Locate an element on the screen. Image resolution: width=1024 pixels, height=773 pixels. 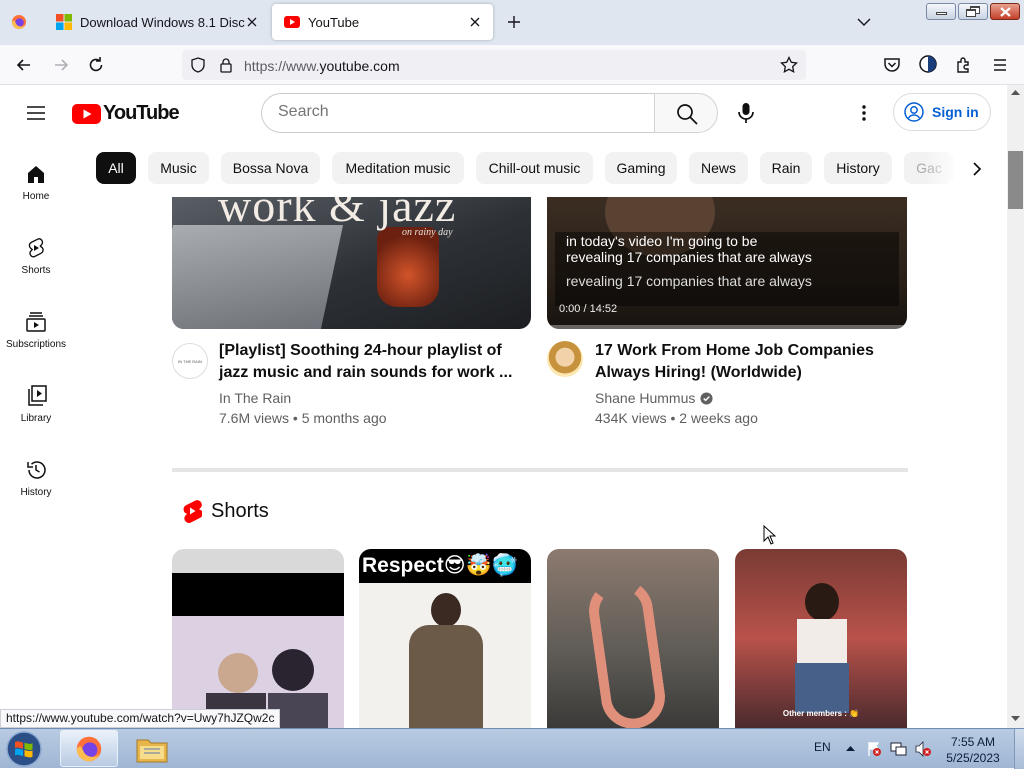
dark-reader-extension-icon is located at coordinates (928, 64).